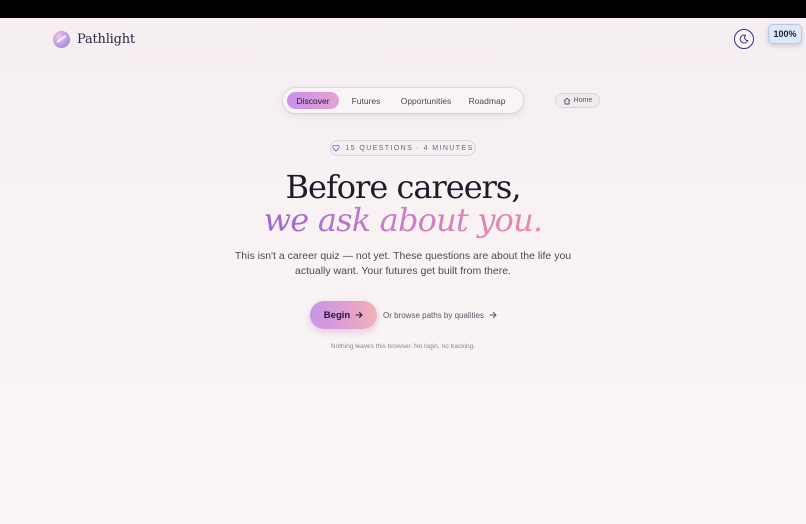 This screenshot has width=806, height=524. I want to click on tab-discover: Discover, so click(313, 100).